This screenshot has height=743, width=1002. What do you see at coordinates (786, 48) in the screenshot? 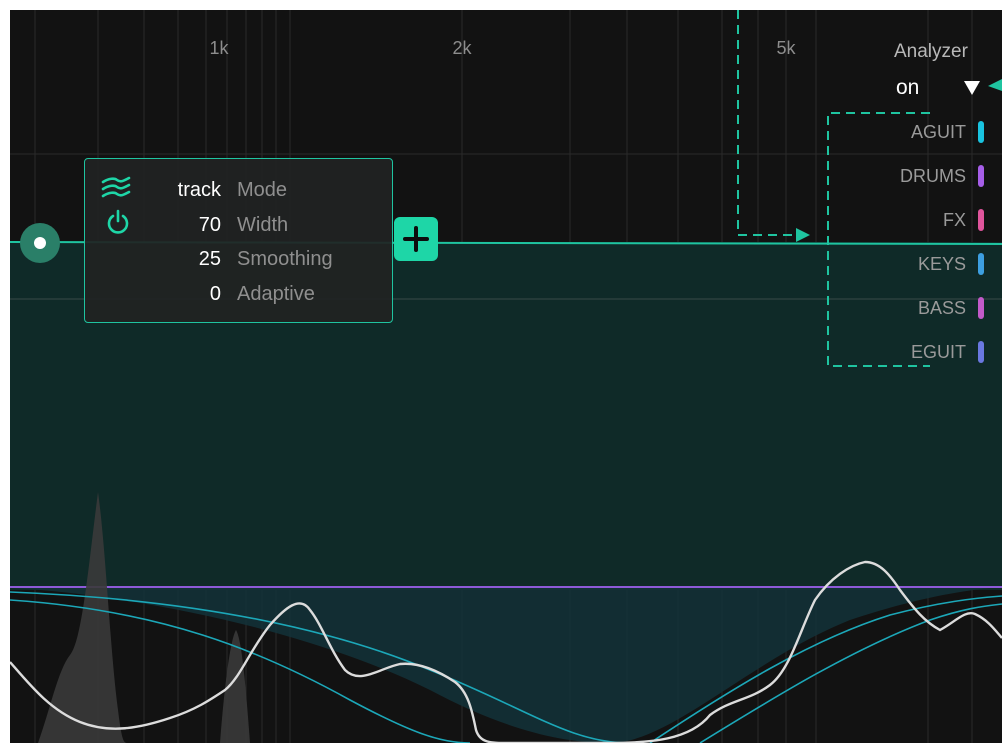
I see `freq-label: 5k` at bounding box center [786, 48].